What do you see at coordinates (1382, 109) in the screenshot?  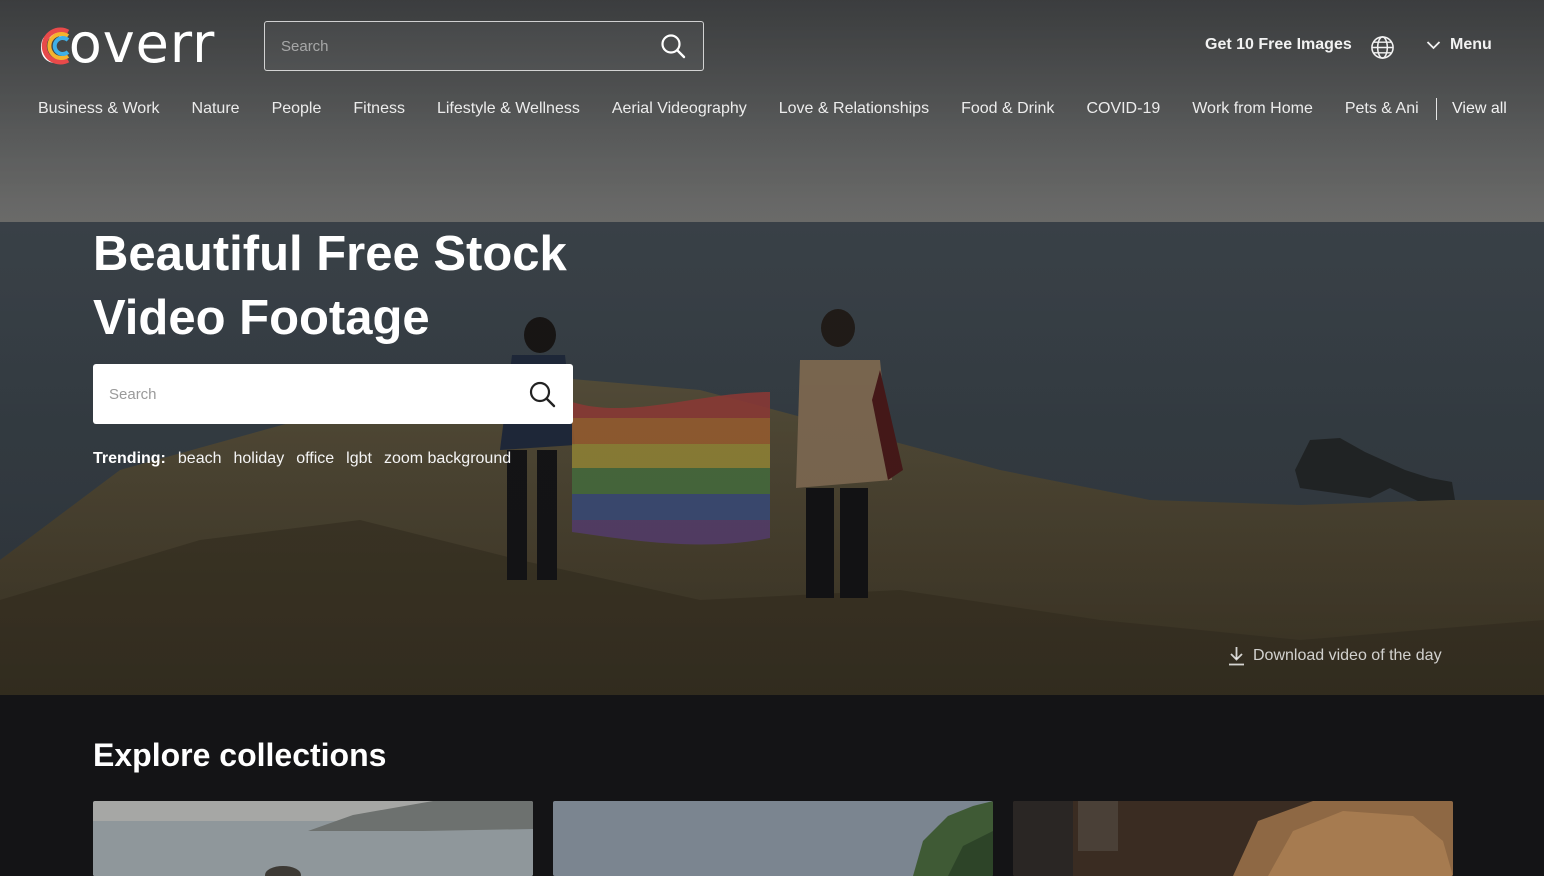 I see `category-pets-animals: Pets & Ani` at bounding box center [1382, 109].